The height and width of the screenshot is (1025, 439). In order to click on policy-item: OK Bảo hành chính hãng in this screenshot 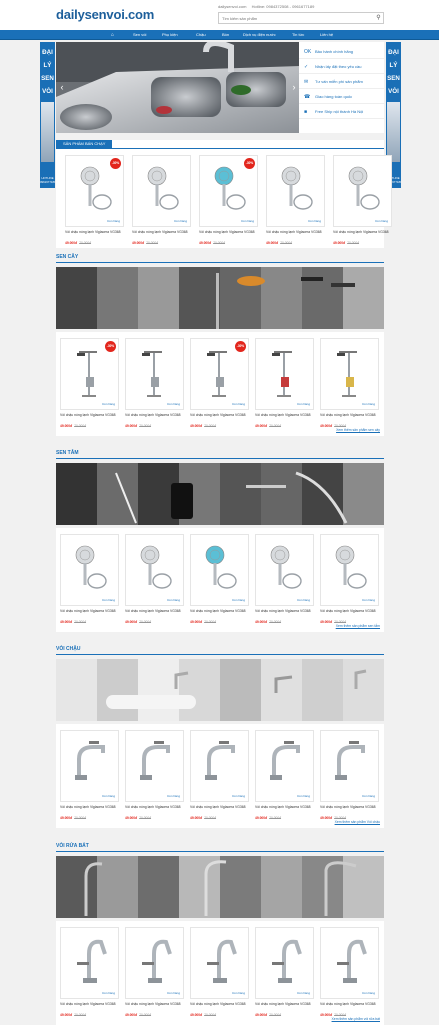, I will do `click(341, 51)`.